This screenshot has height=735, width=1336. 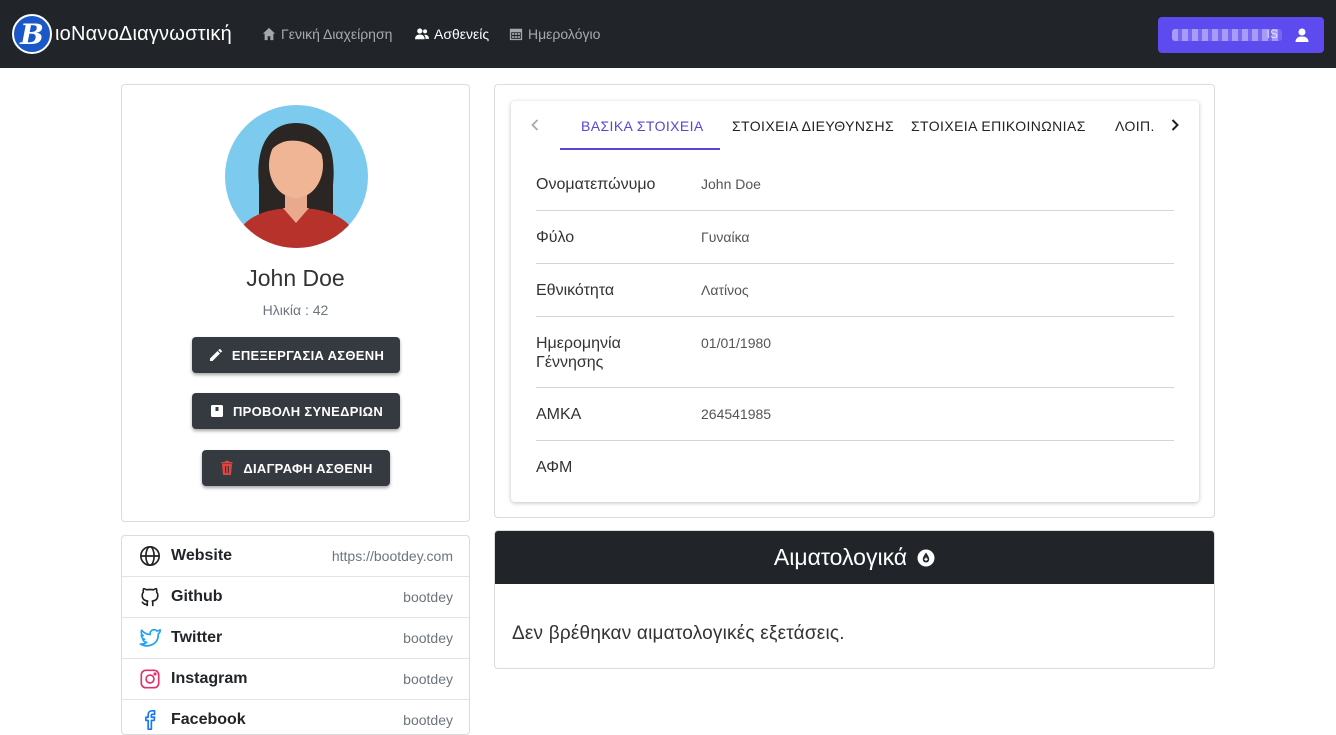 I want to click on nav-link-patients: Ασθενείς, so click(x=452, y=34).